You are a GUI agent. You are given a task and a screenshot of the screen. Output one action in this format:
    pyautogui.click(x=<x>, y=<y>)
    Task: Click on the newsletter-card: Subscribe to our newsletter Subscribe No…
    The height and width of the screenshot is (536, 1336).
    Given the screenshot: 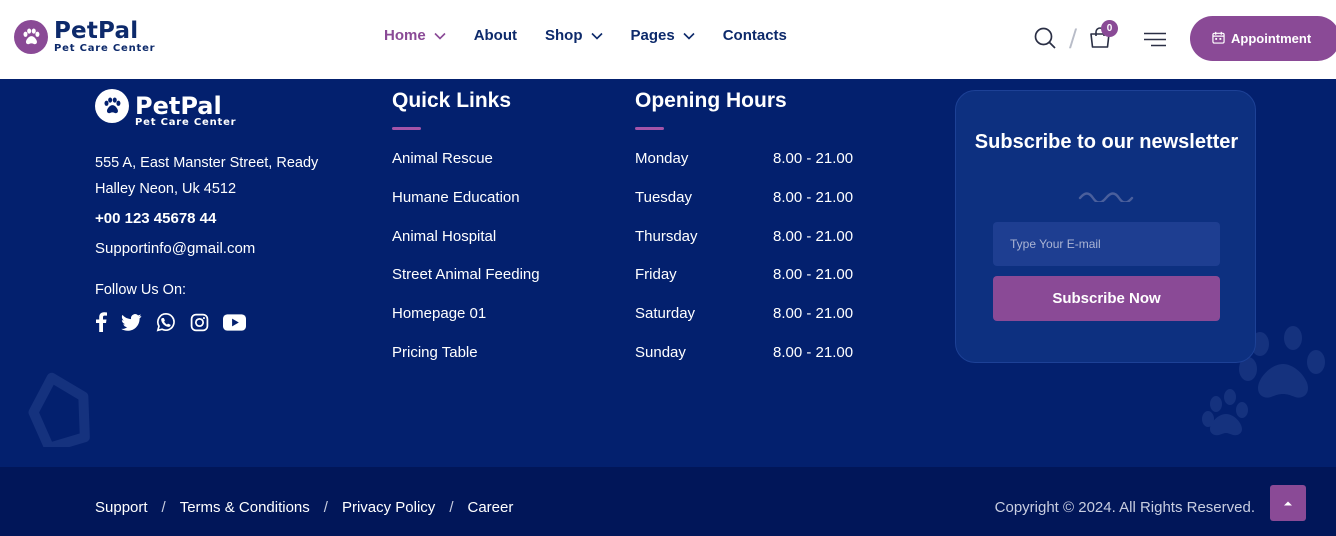 What is the action you would take?
    pyautogui.click(x=1105, y=226)
    